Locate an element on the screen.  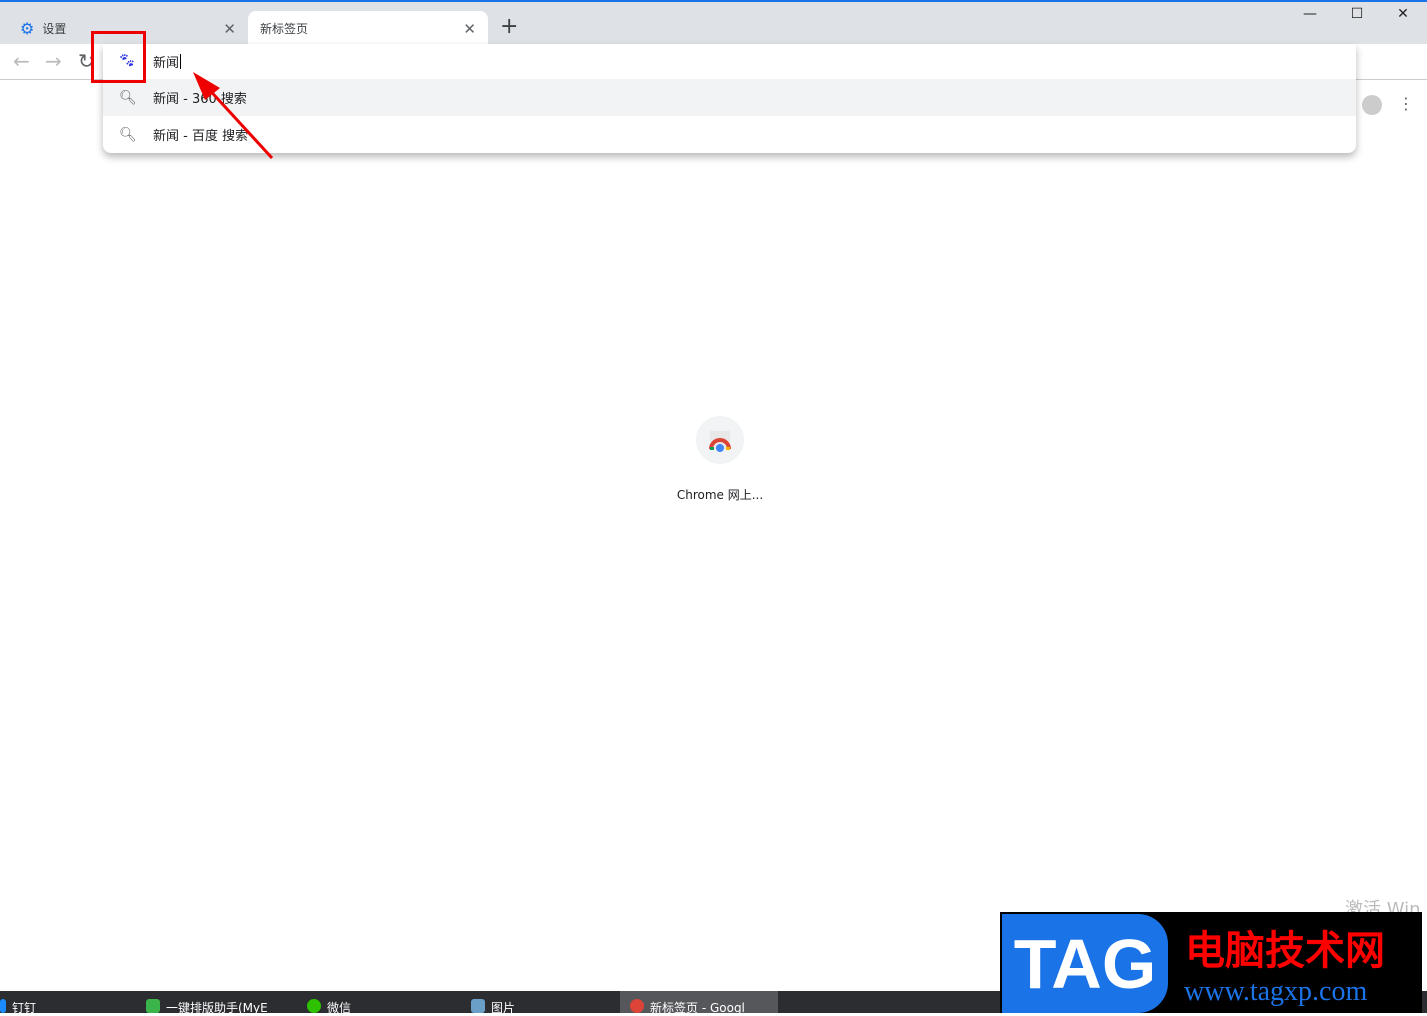
logo-cn: 电脑技术网 is located at coordinates (1285, 951).